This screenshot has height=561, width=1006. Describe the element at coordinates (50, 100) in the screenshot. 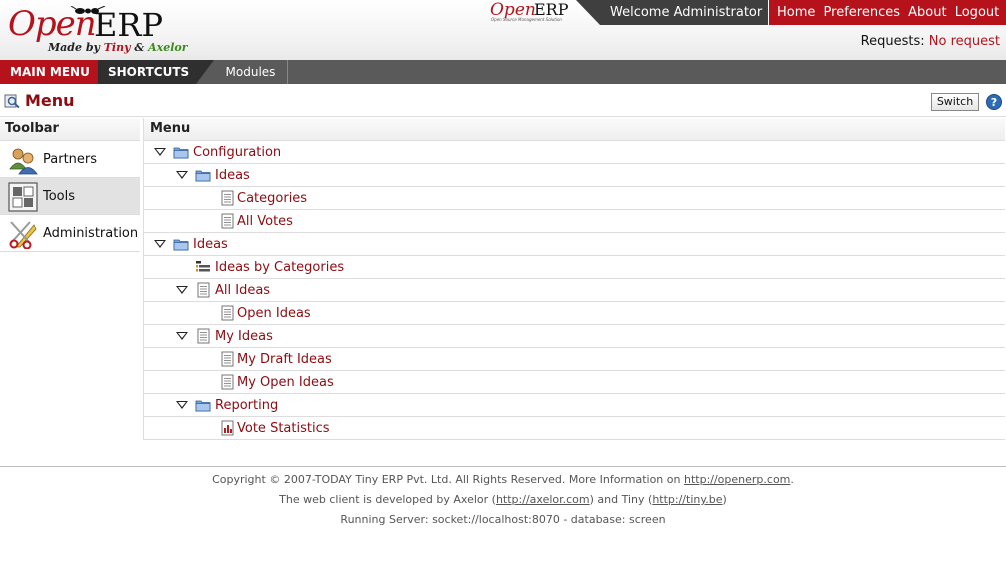

I see `page-title: Menu` at that location.